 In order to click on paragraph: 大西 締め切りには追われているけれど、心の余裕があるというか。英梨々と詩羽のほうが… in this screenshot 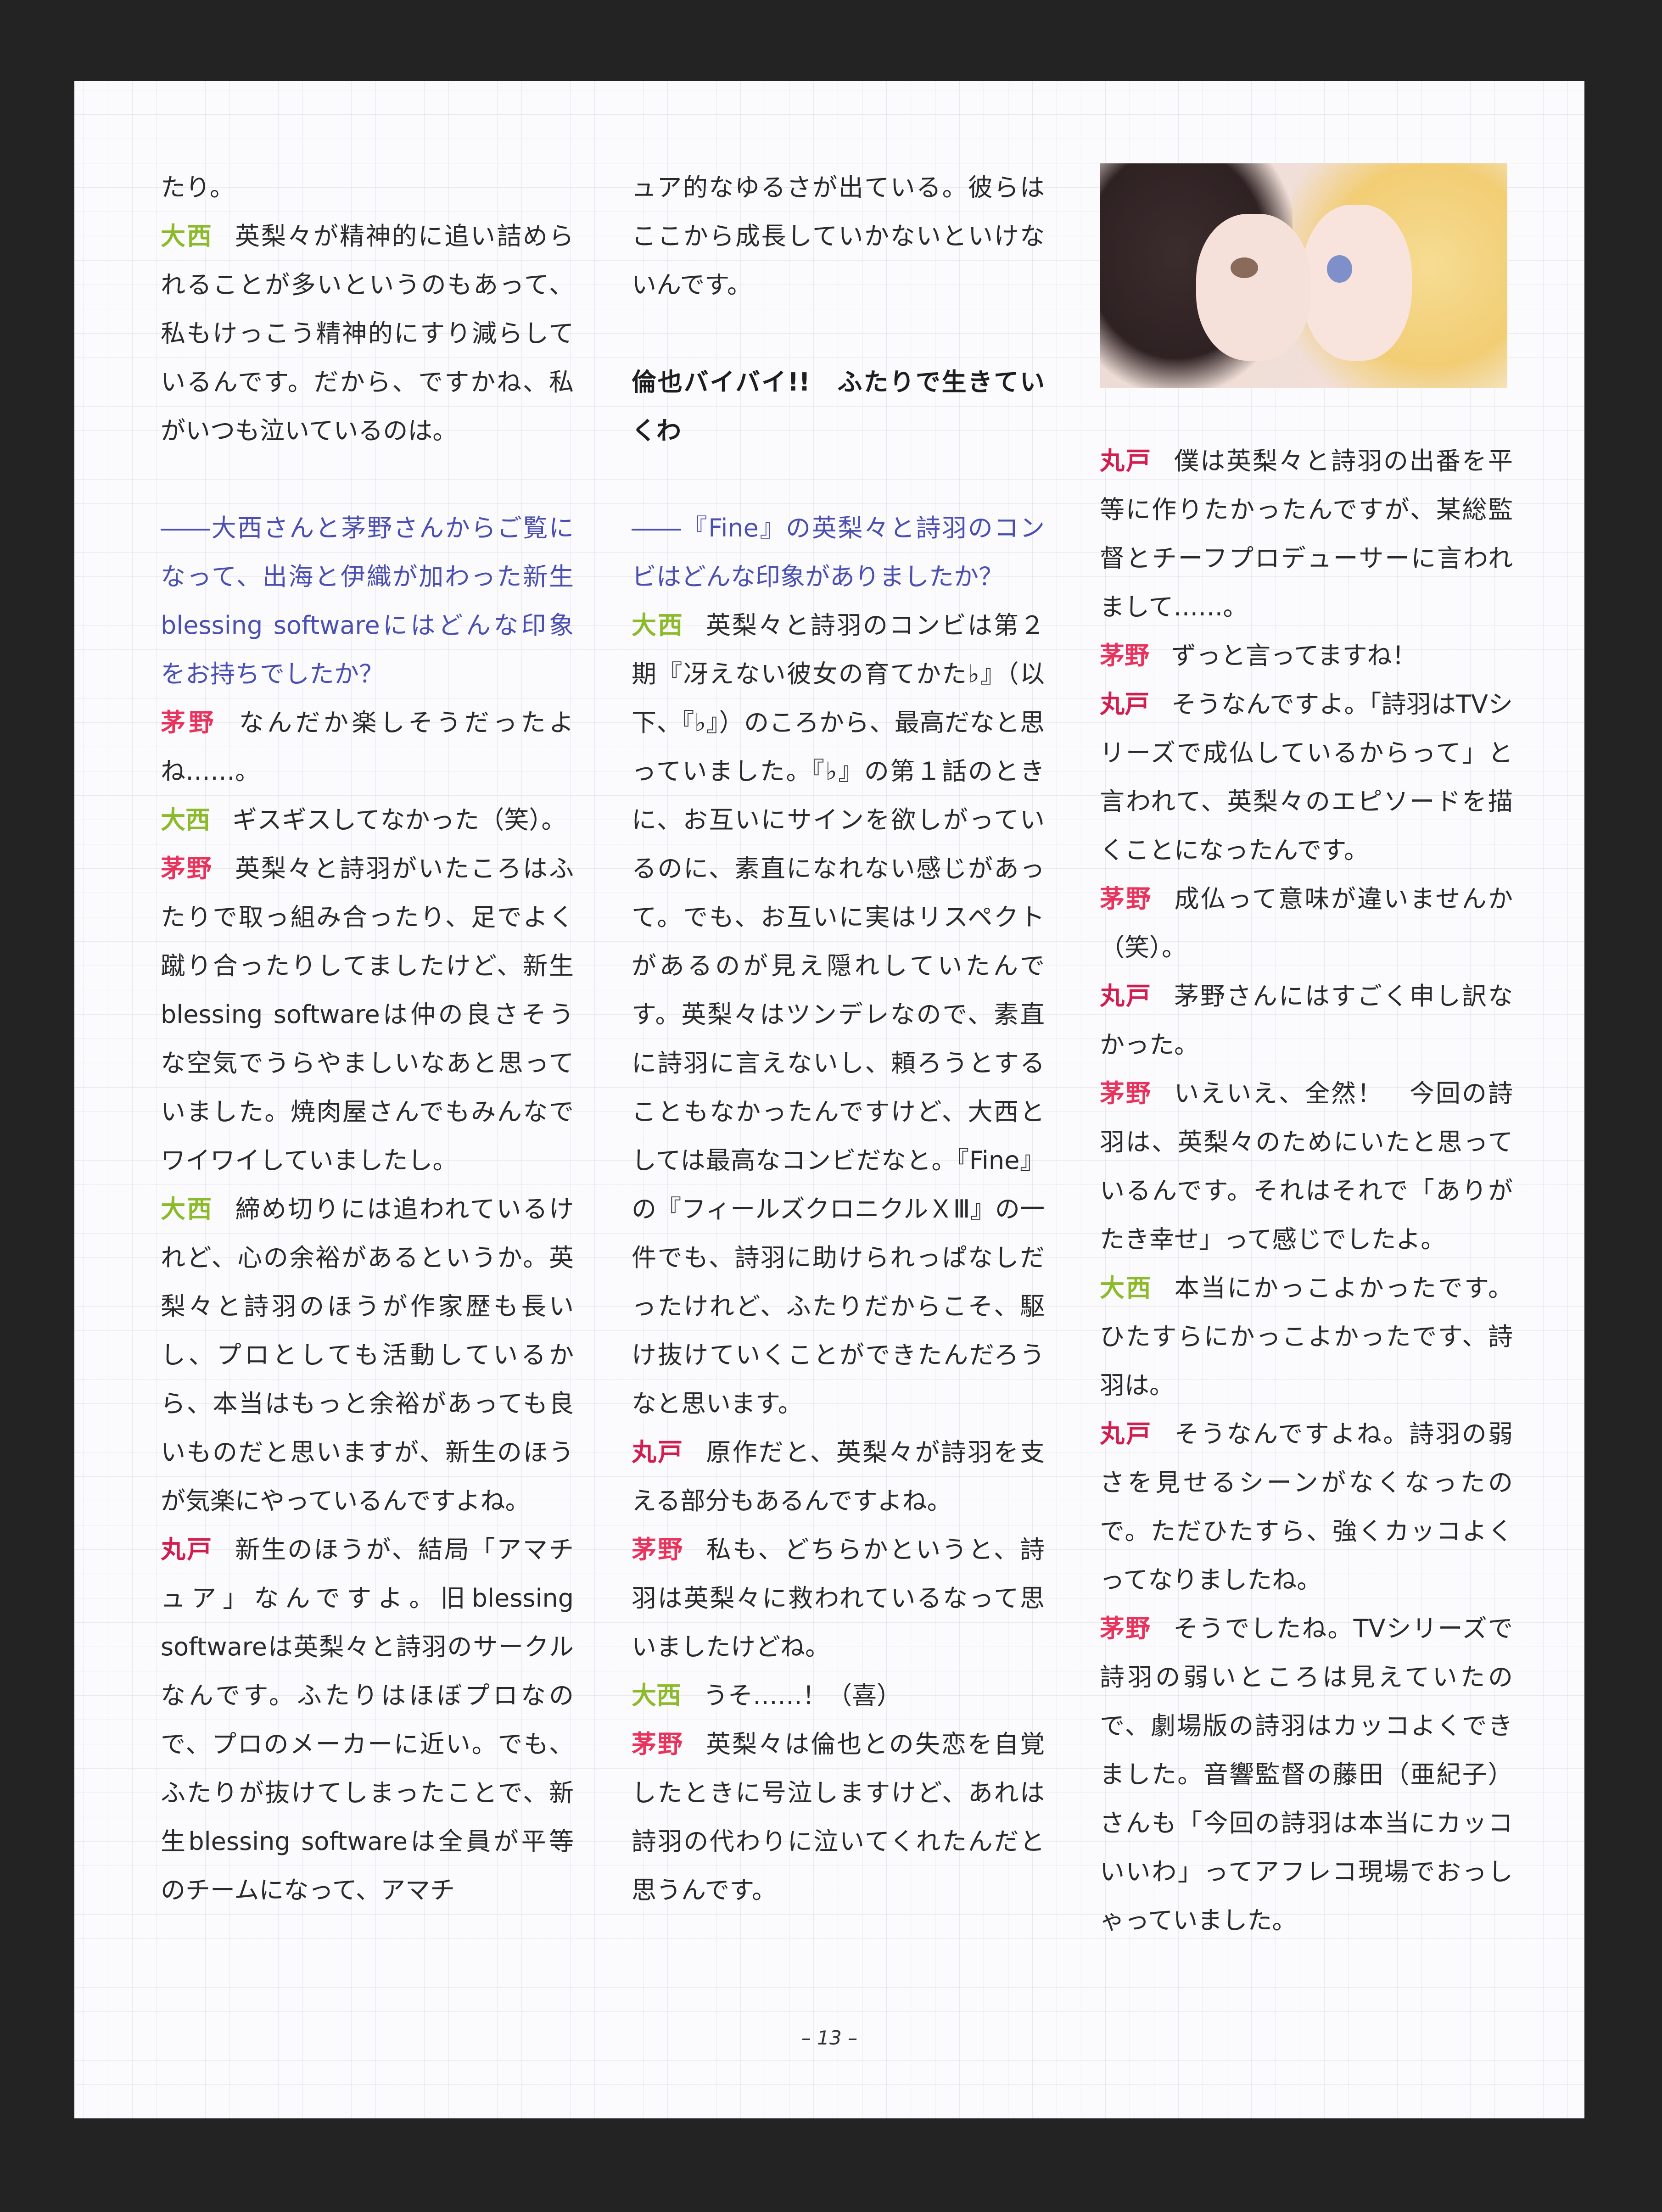, I will do `click(367, 1355)`.